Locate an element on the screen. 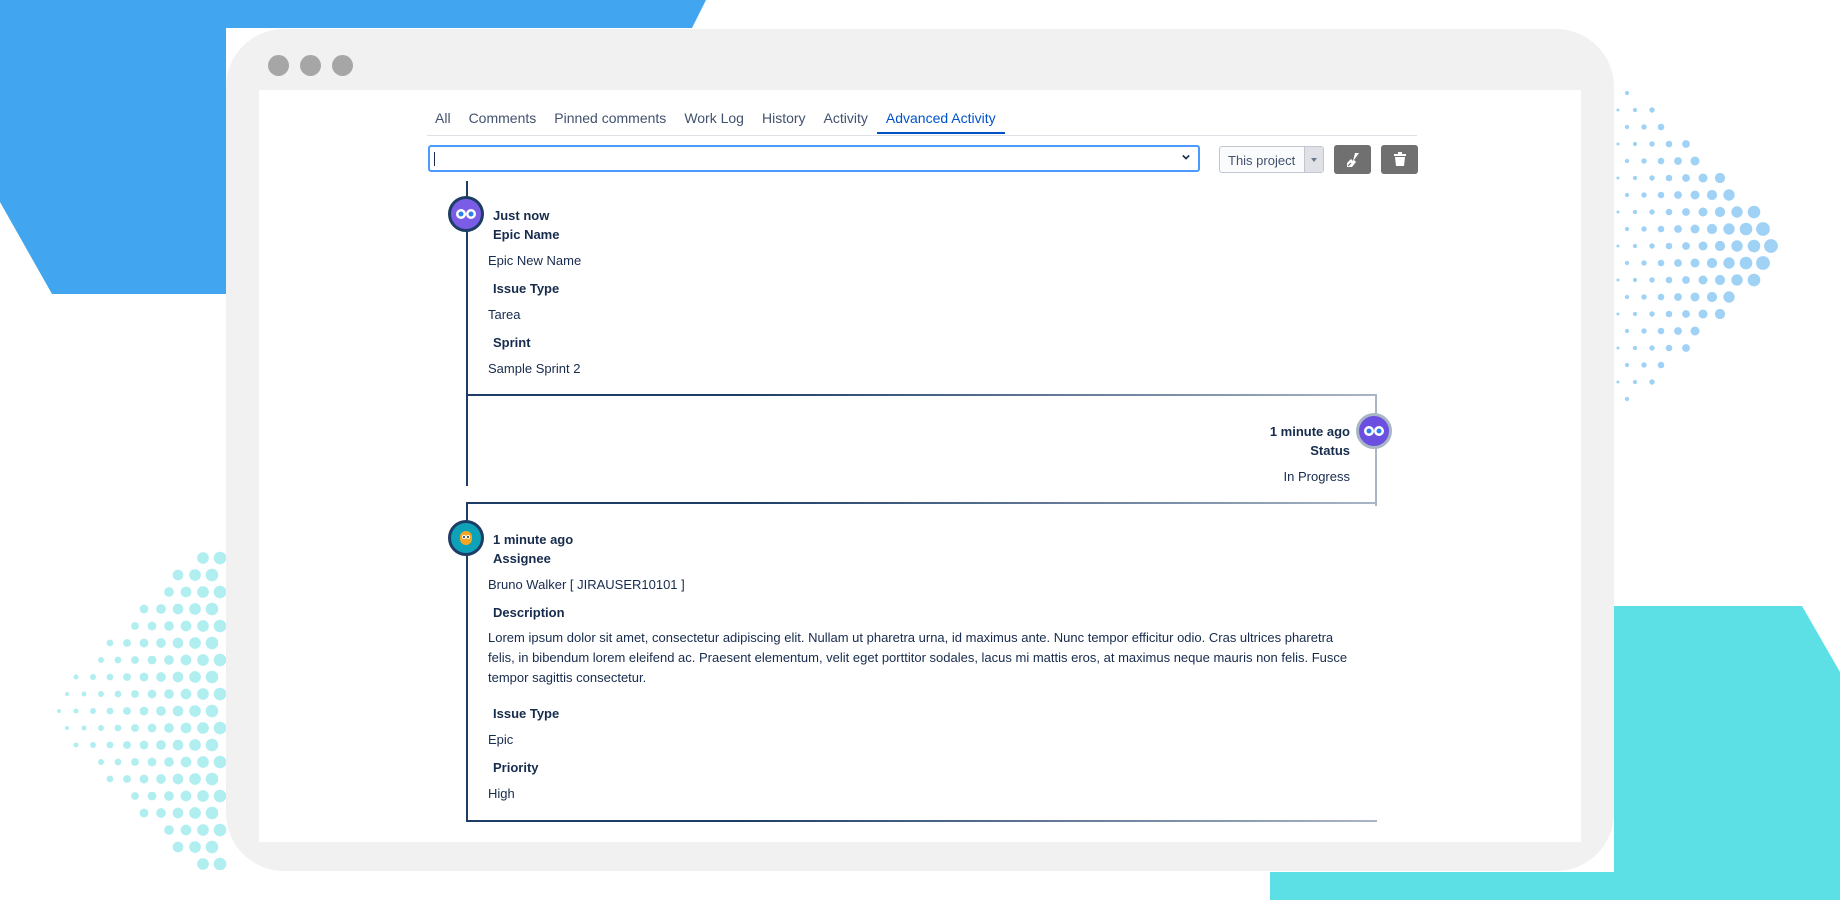  delete-button is located at coordinates (1399, 159).